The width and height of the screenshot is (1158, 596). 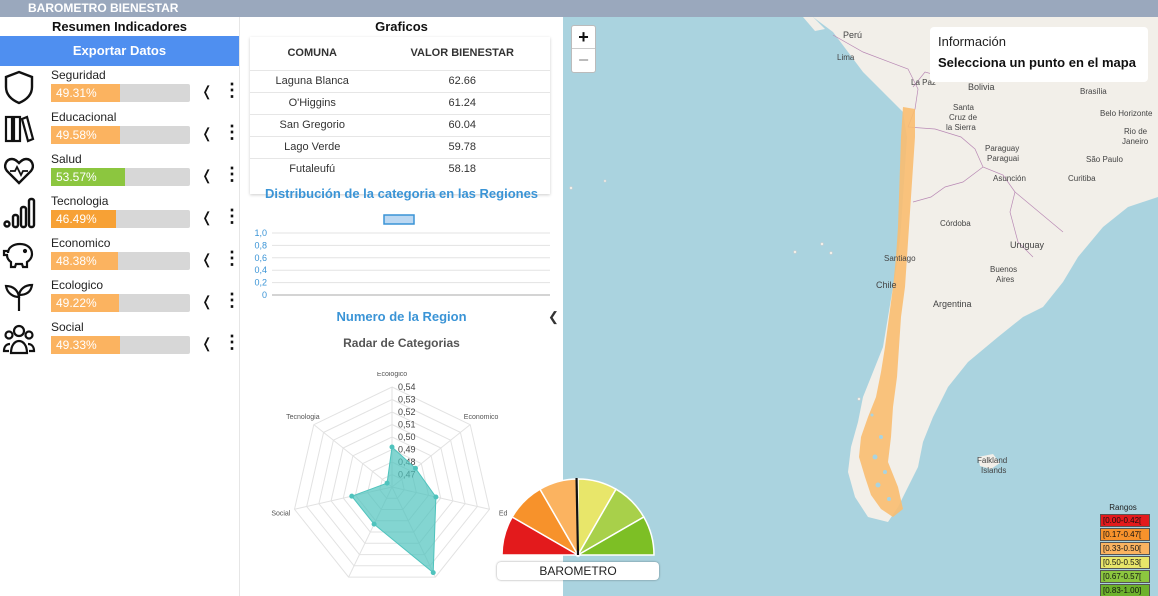 What do you see at coordinates (886, 285) in the screenshot?
I see `map-label: Chile` at bounding box center [886, 285].